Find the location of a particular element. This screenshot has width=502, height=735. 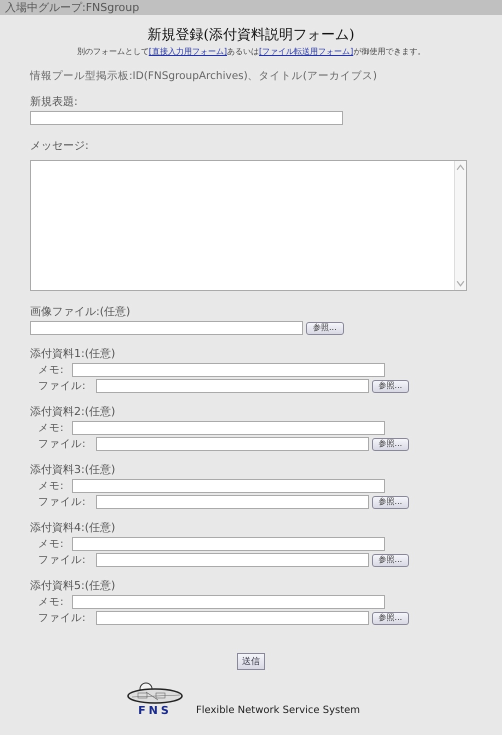

board-info: 情報プール型掲示板:ID(FNSgroupArchives)、タイトル(アーカイブス) is located at coordinates (204, 76).